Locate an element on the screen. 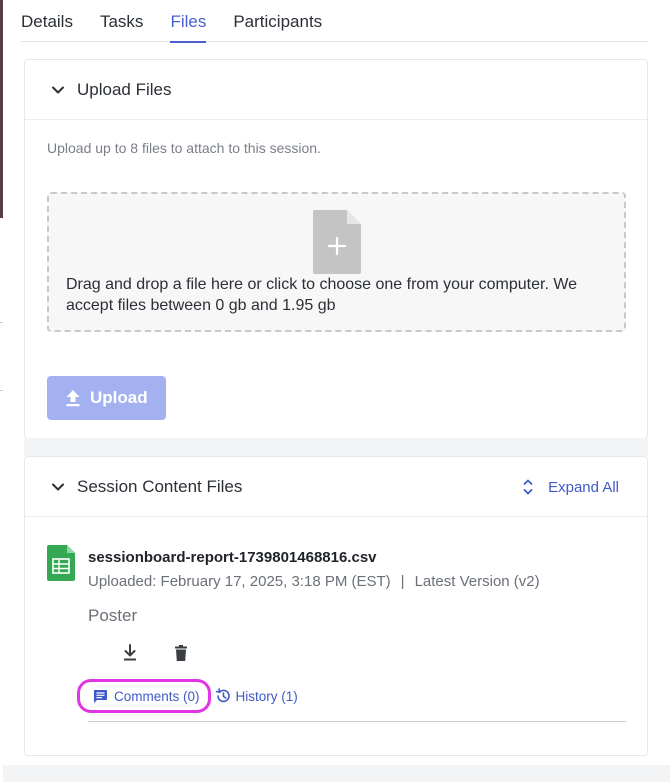 This screenshot has width=670, height=782. file-links: Comments (0) History (1) is located at coordinates (187, 696).